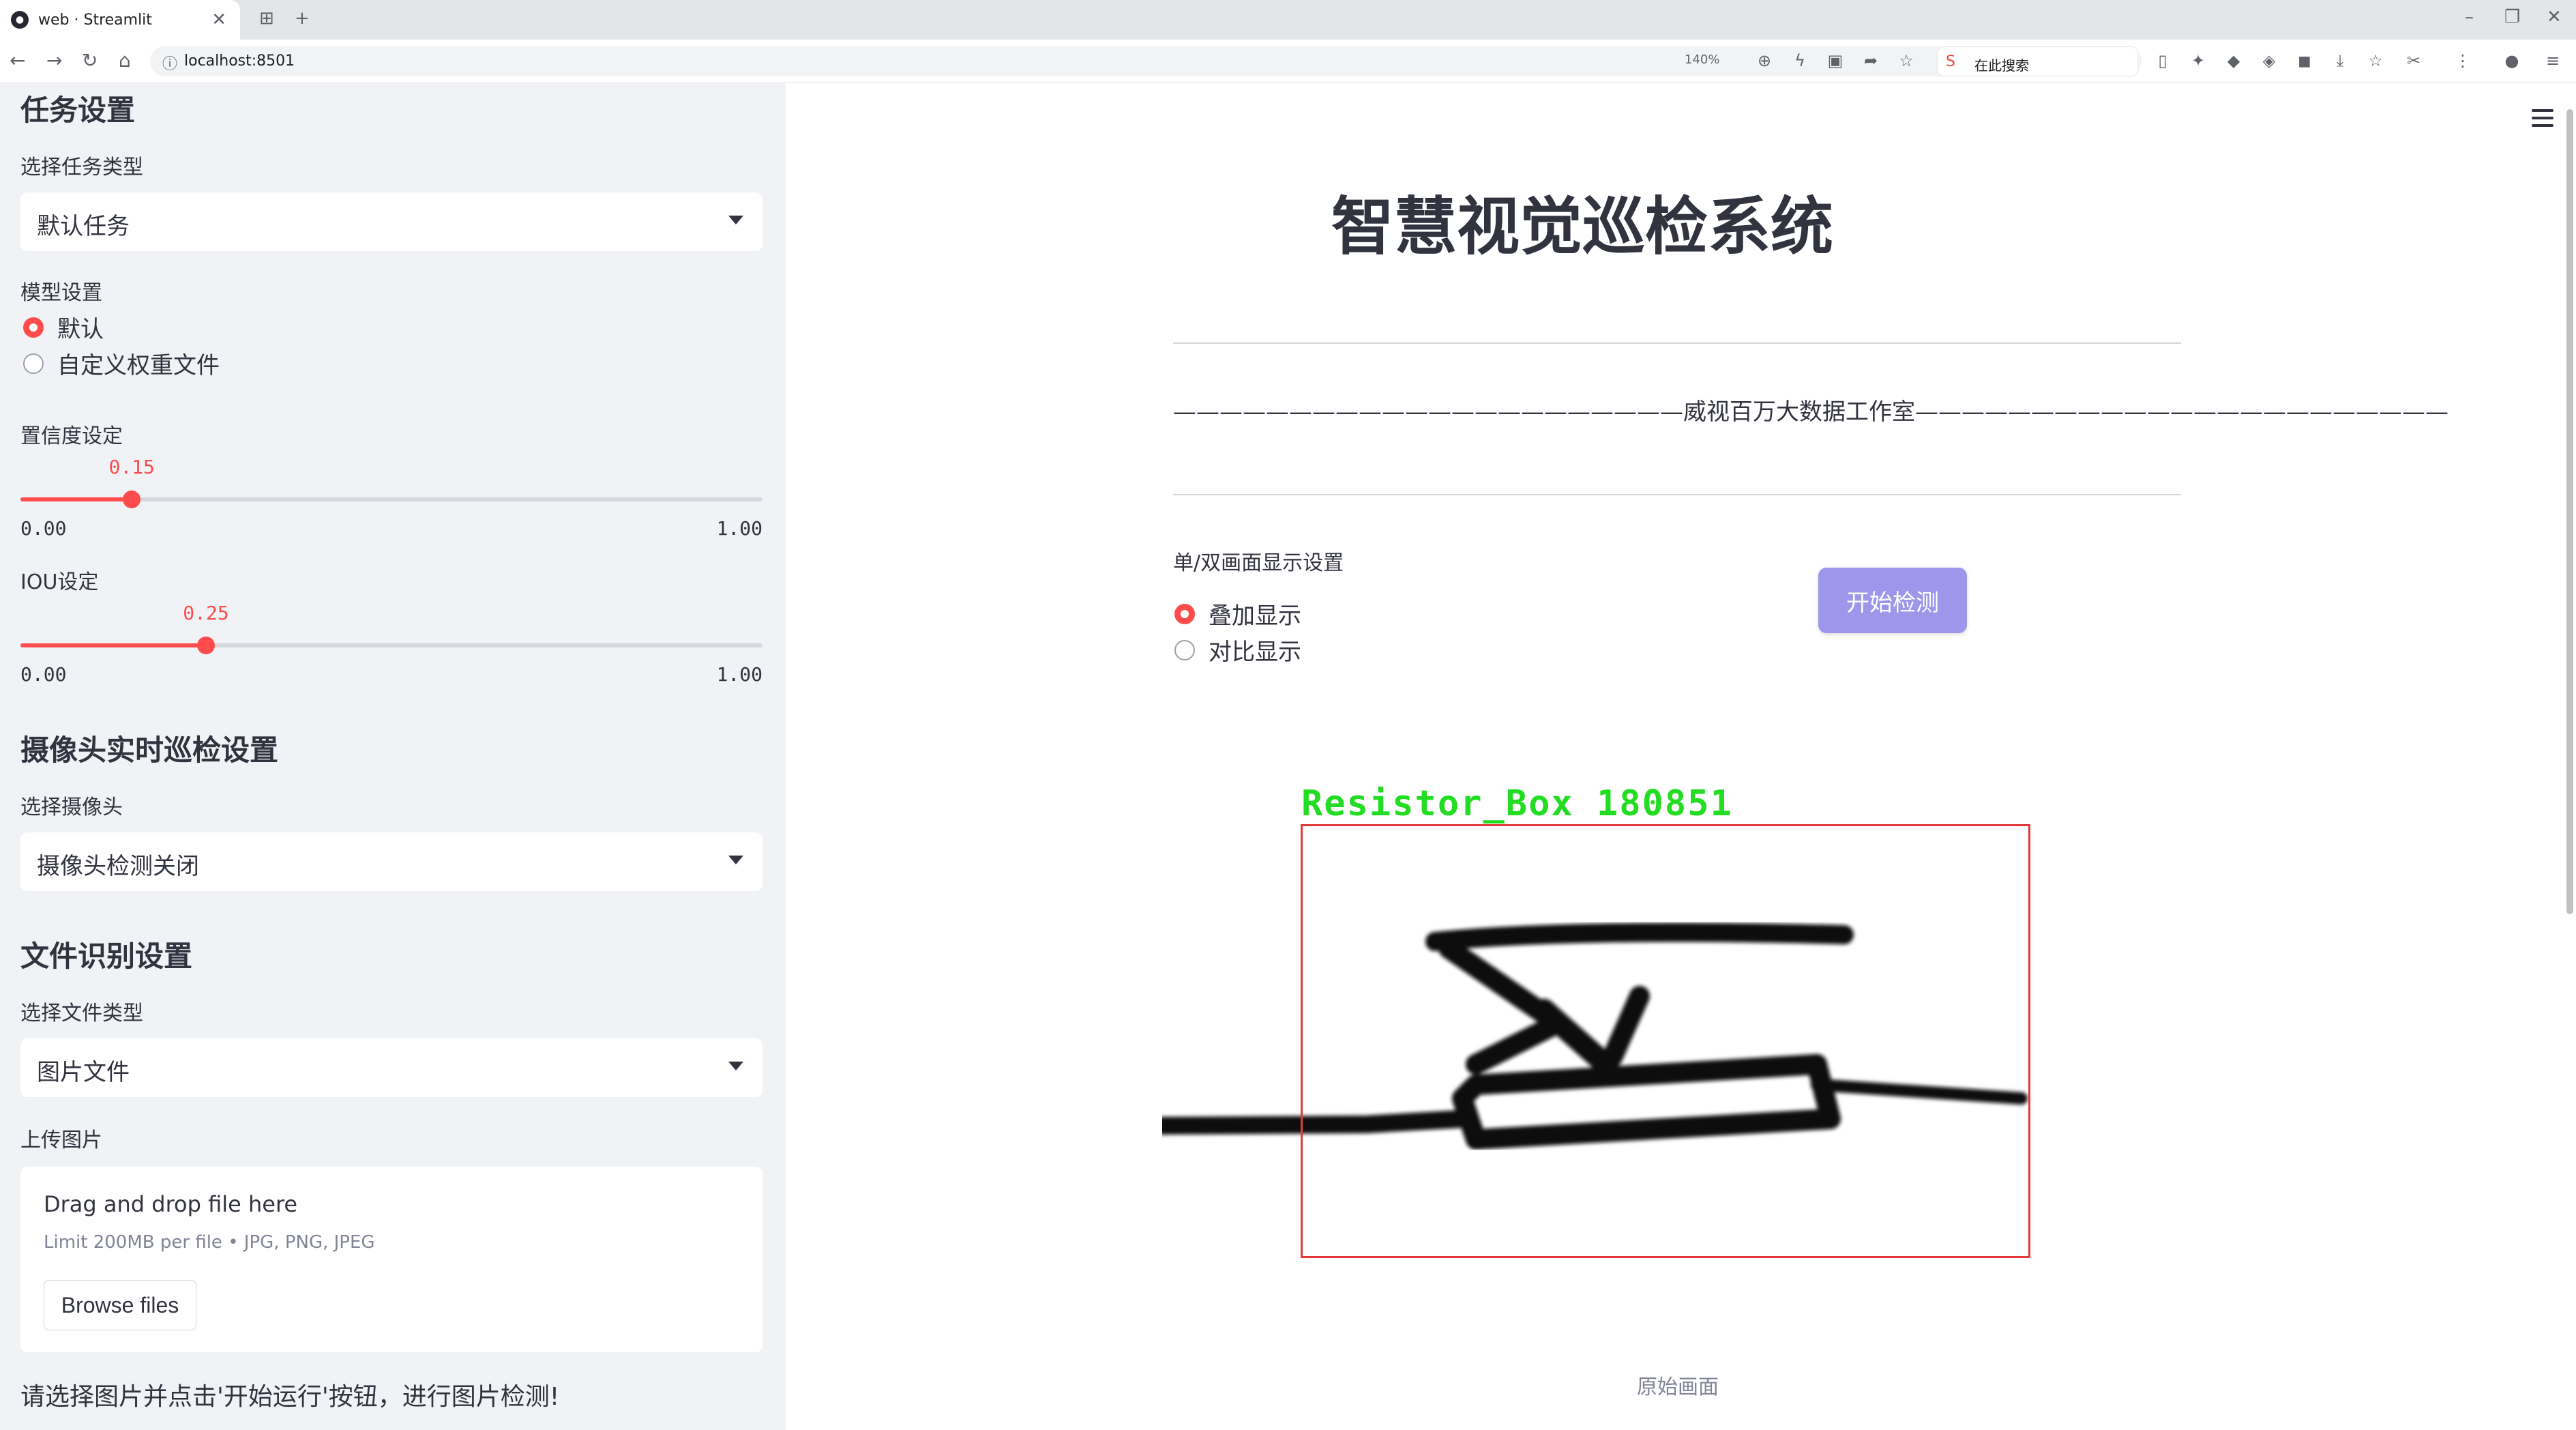  What do you see at coordinates (391, 1067) in the screenshot?
I see `file-type-select: 图片文件` at bounding box center [391, 1067].